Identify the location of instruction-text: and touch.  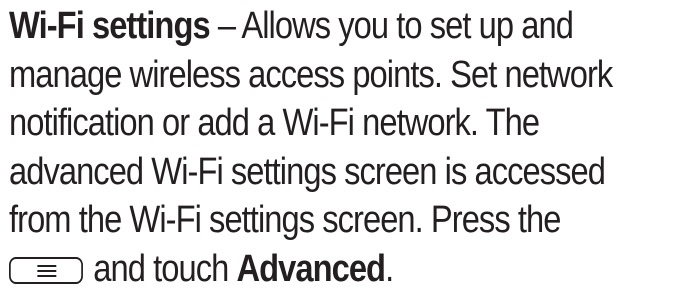
(165, 268).